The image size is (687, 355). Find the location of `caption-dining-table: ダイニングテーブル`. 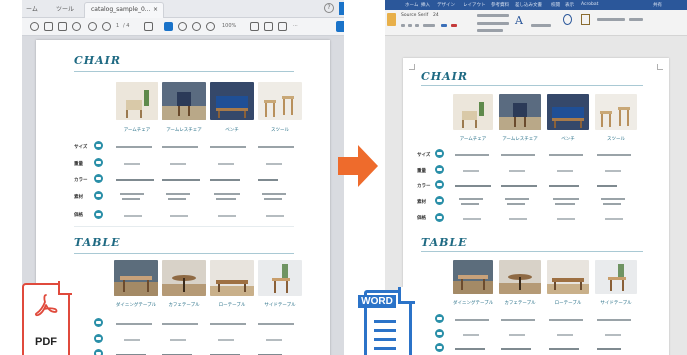

caption-dining-table: ダイニングテーブル is located at coordinates (473, 303).